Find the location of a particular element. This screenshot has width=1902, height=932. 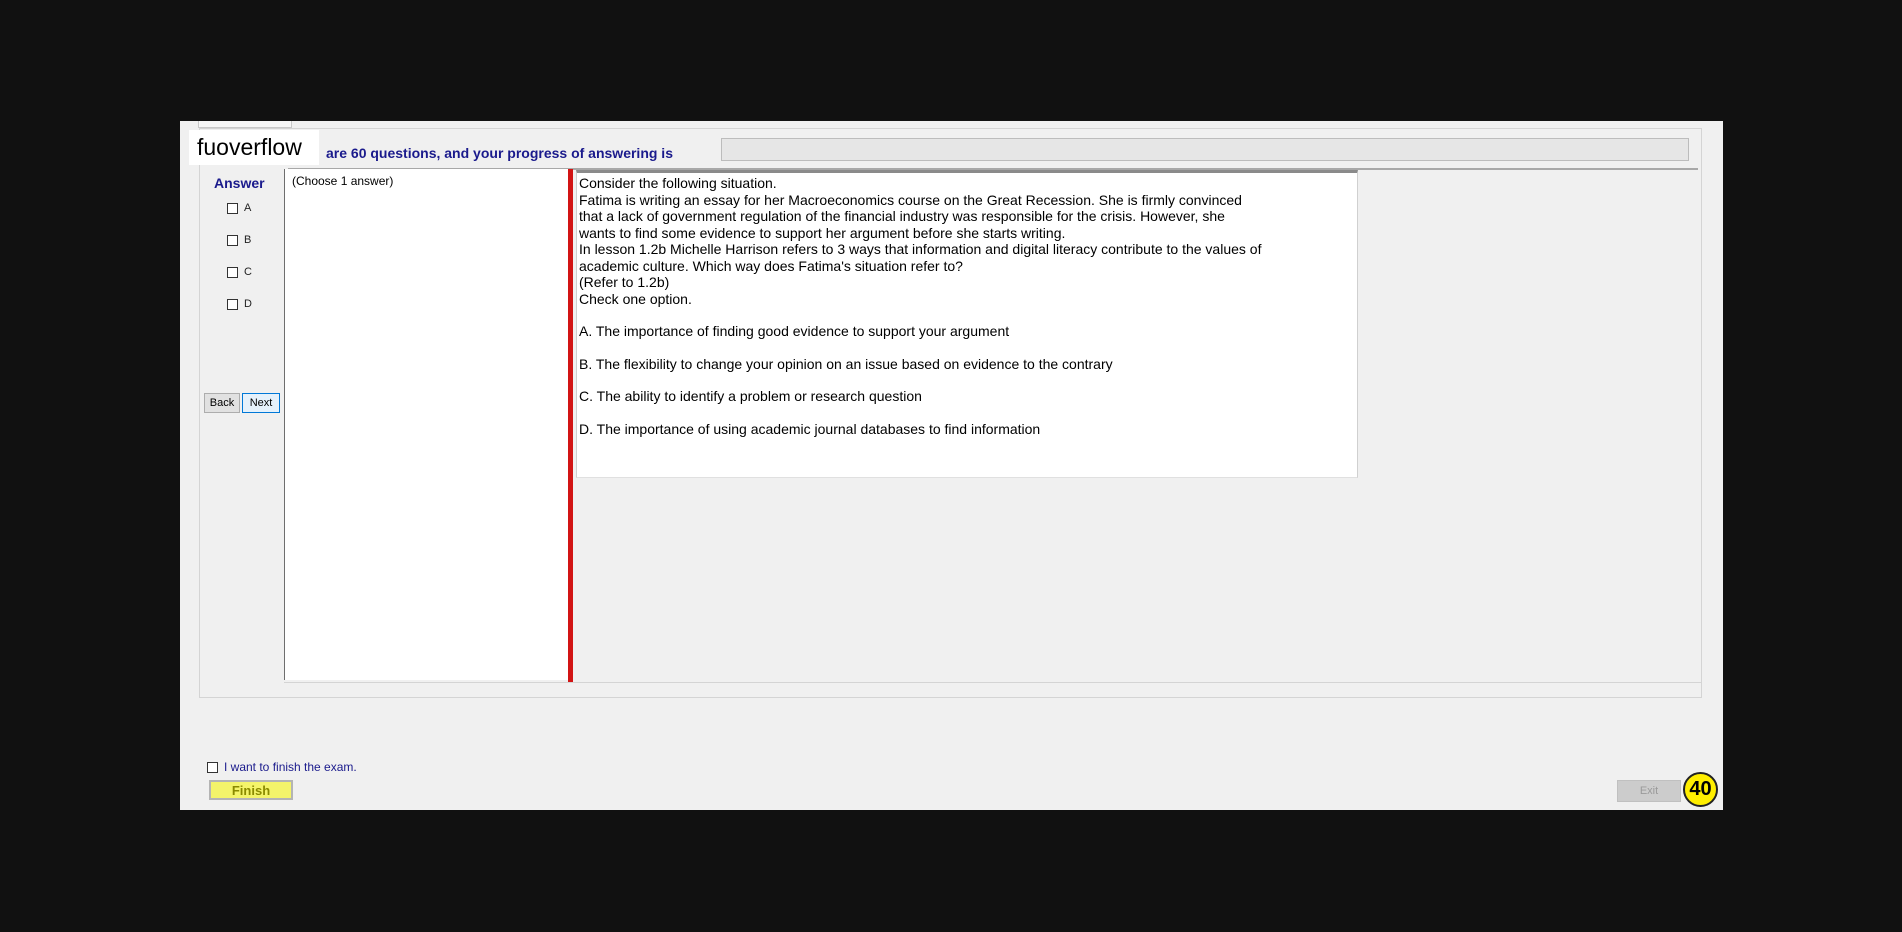

answer-option-label: D is located at coordinates (248, 304).